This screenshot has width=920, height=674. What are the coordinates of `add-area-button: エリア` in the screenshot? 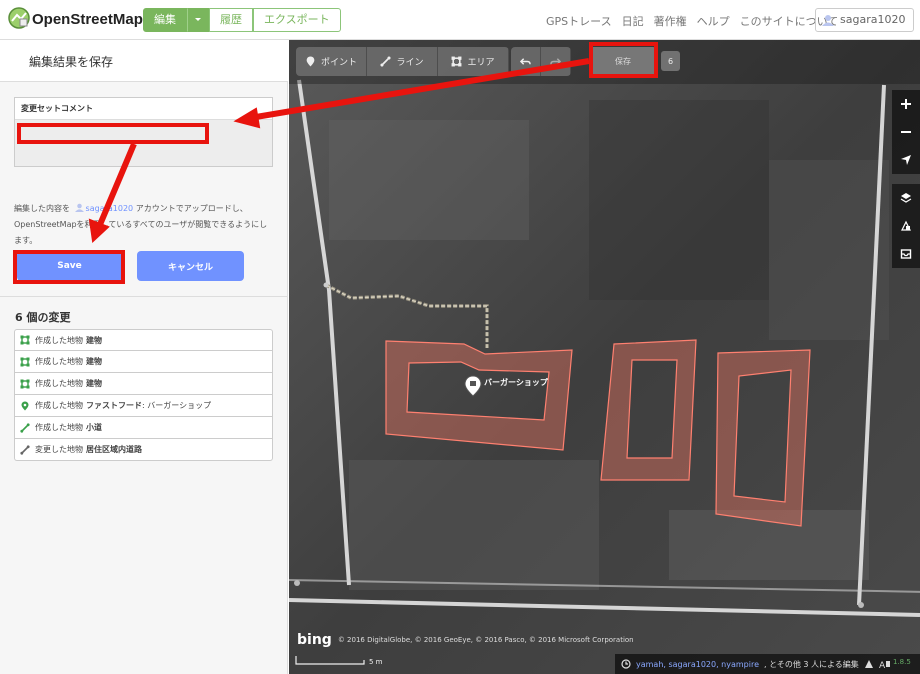 It's located at (473, 61).